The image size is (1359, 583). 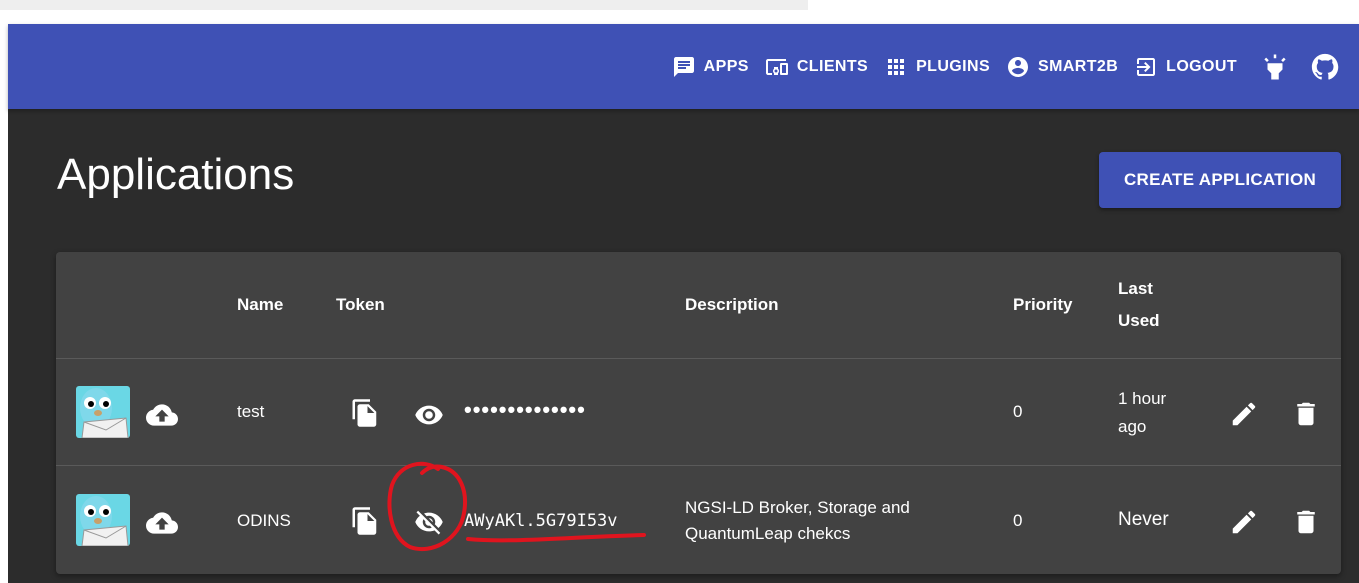 I want to click on app-name: ODINS, so click(x=264, y=520).